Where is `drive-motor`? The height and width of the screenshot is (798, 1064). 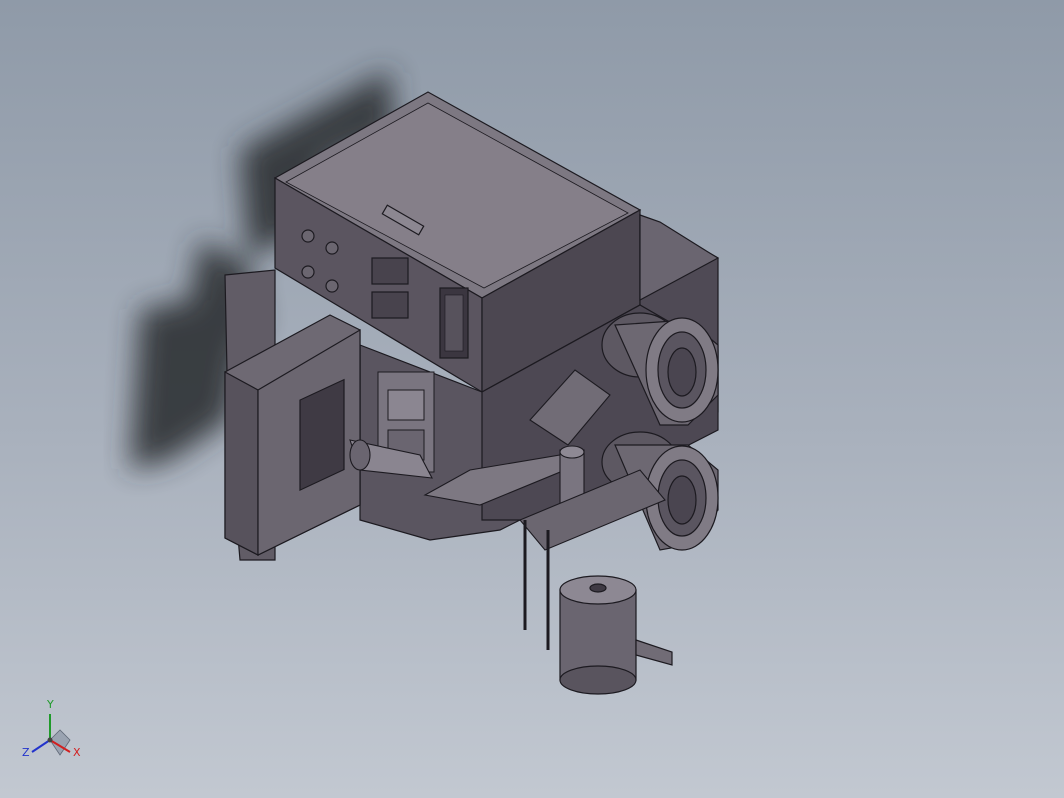 drive-motor is located at coordinates (616, 635).